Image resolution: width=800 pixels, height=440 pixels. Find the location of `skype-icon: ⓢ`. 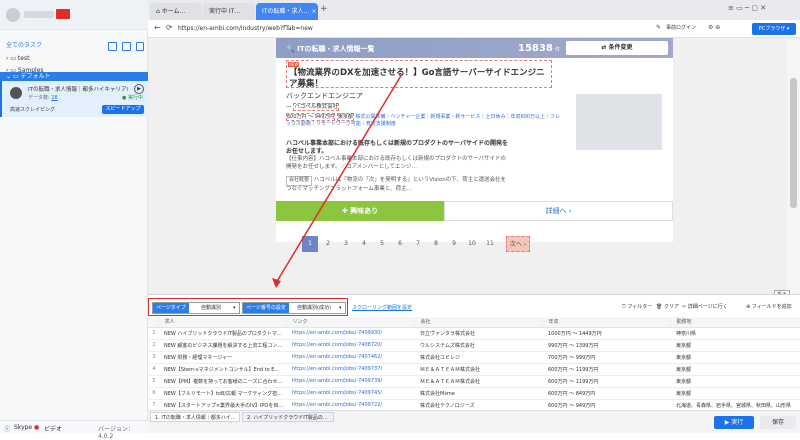

skype-icon: ⓢ is located at coordinates (7, 428).